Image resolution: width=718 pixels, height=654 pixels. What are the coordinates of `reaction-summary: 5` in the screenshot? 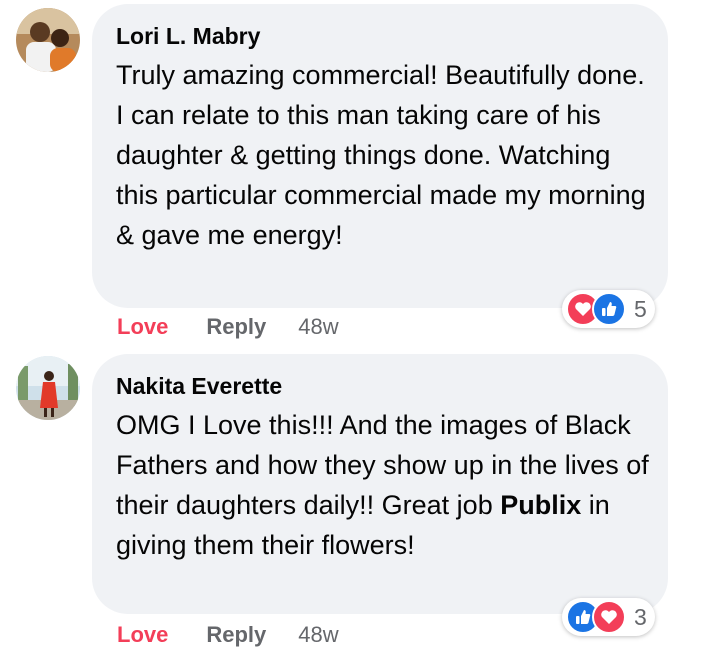 It's located at (608, 309).